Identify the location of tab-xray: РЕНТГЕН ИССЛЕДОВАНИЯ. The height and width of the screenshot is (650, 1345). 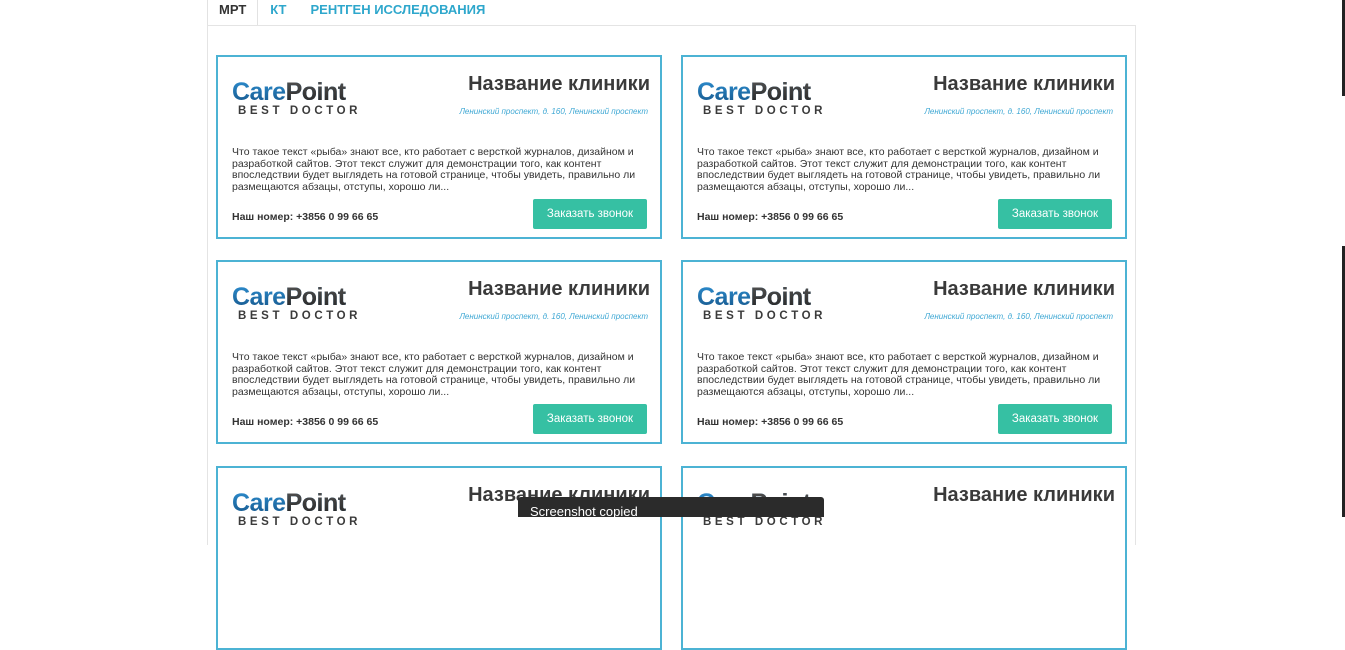
(397, 13).